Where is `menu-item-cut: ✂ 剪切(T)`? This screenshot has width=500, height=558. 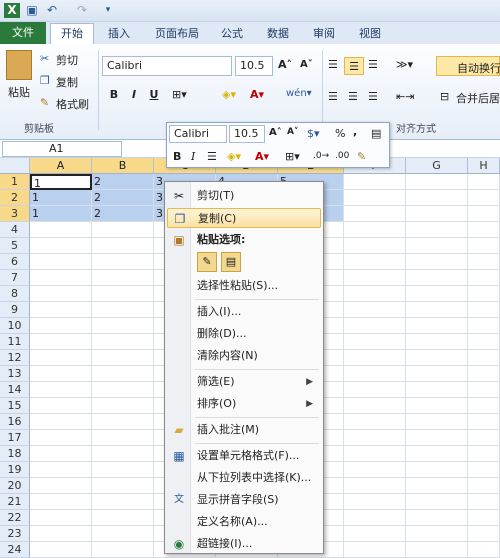
menu-item-cut: ✂ 剪切(T) is located at coordinates (244, 196).